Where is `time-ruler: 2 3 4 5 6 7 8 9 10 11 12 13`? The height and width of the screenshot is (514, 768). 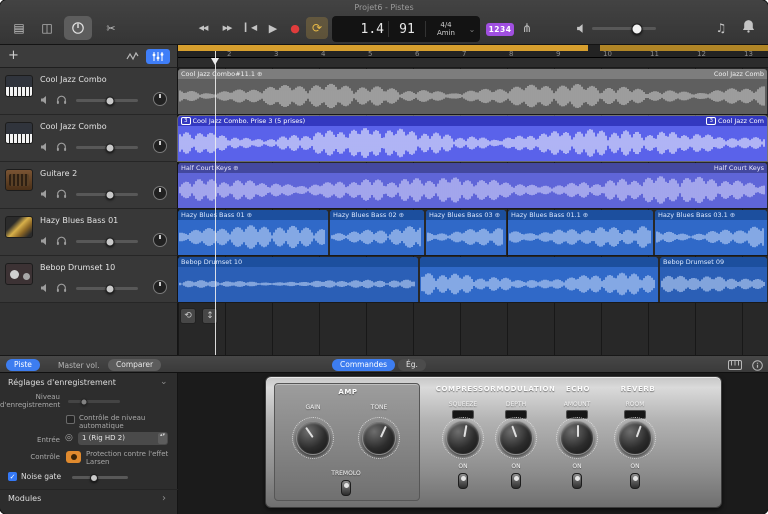
time-ruler: 2 3 4 5 6 7 8 9 10 11 12 13 is located at coordinates (473, 51).